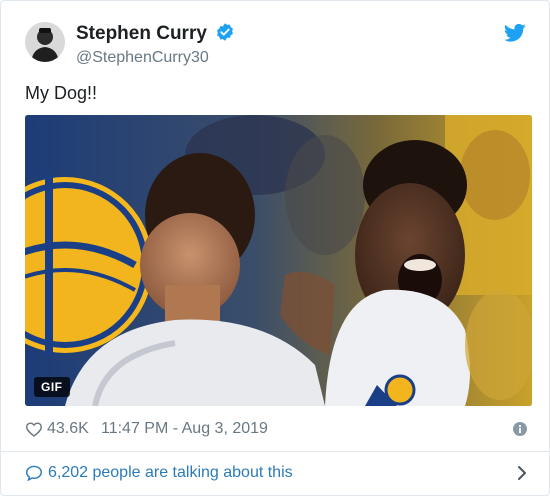 The image size is (550, 496). I want to click on divider, so click(275, 451).